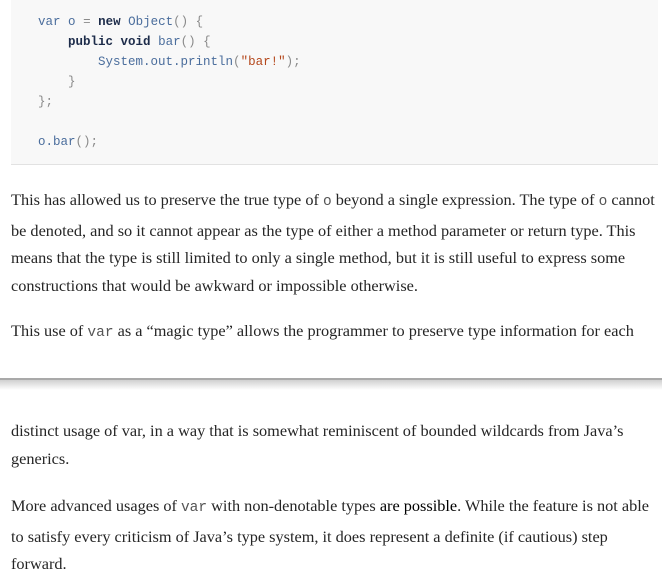  What do you see at coordinates (91, 42) in the screenshot?
I see `code-keyword: public` at bounding box center [91, 42].